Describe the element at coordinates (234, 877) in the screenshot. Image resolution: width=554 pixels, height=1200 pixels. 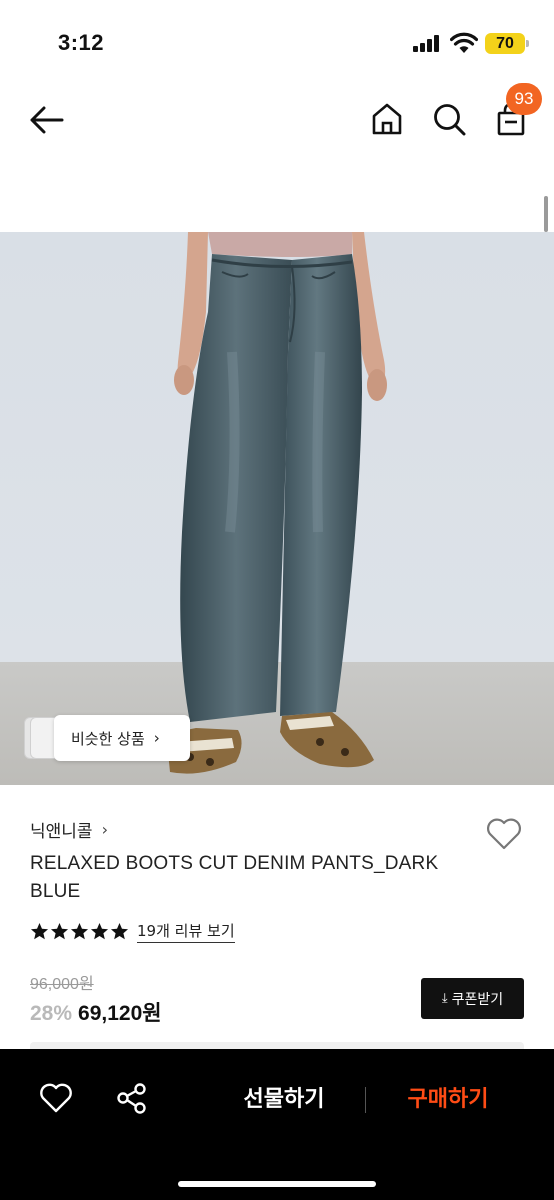
I see `product-name: RELAXED BOOTS CUT DENIM PANTS_DARK BLUE` at that location.